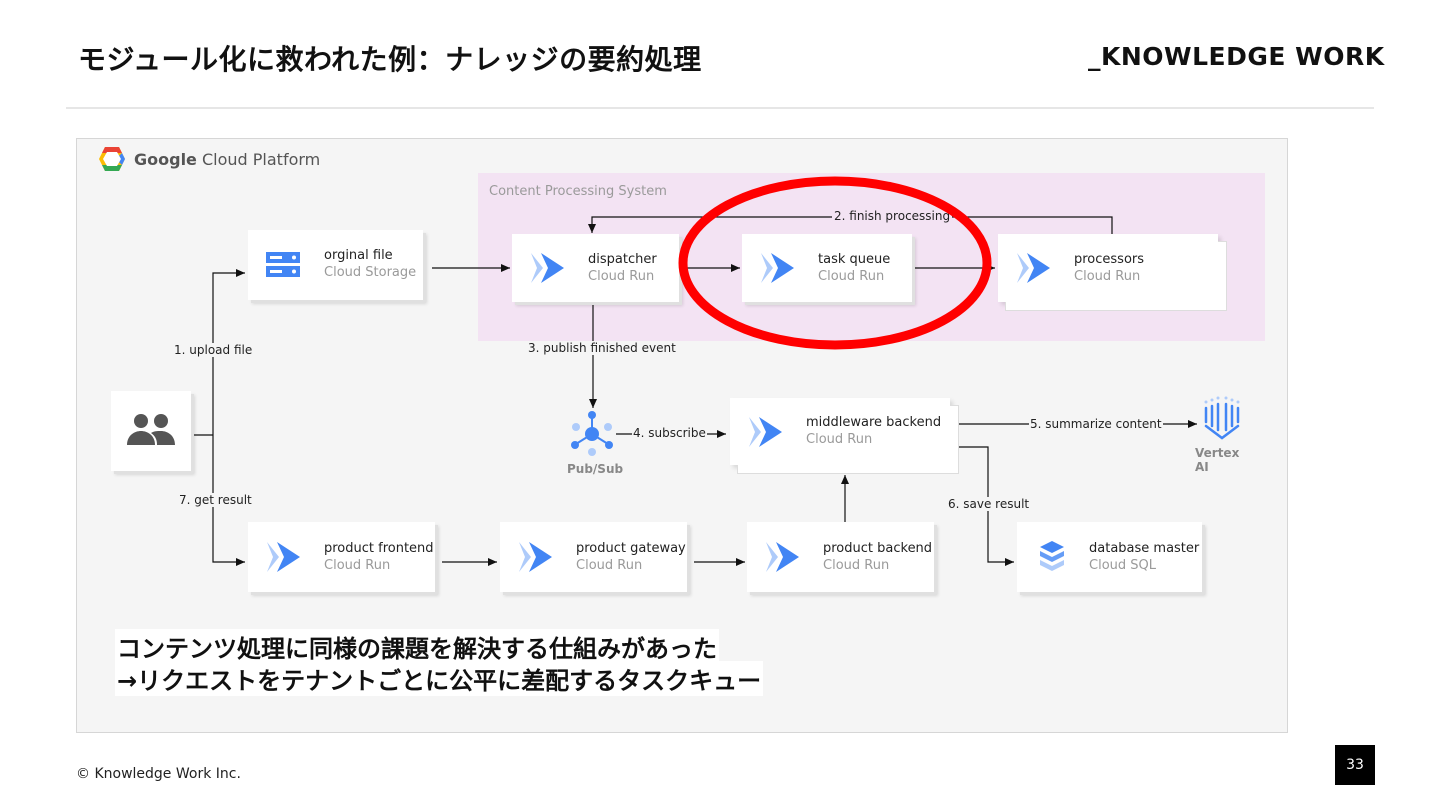 The width and height of the screenshot is (1440, 810). Describe the element at coordinates (592, 433) in the screenshot. I see `pubsub-icon` at that location.